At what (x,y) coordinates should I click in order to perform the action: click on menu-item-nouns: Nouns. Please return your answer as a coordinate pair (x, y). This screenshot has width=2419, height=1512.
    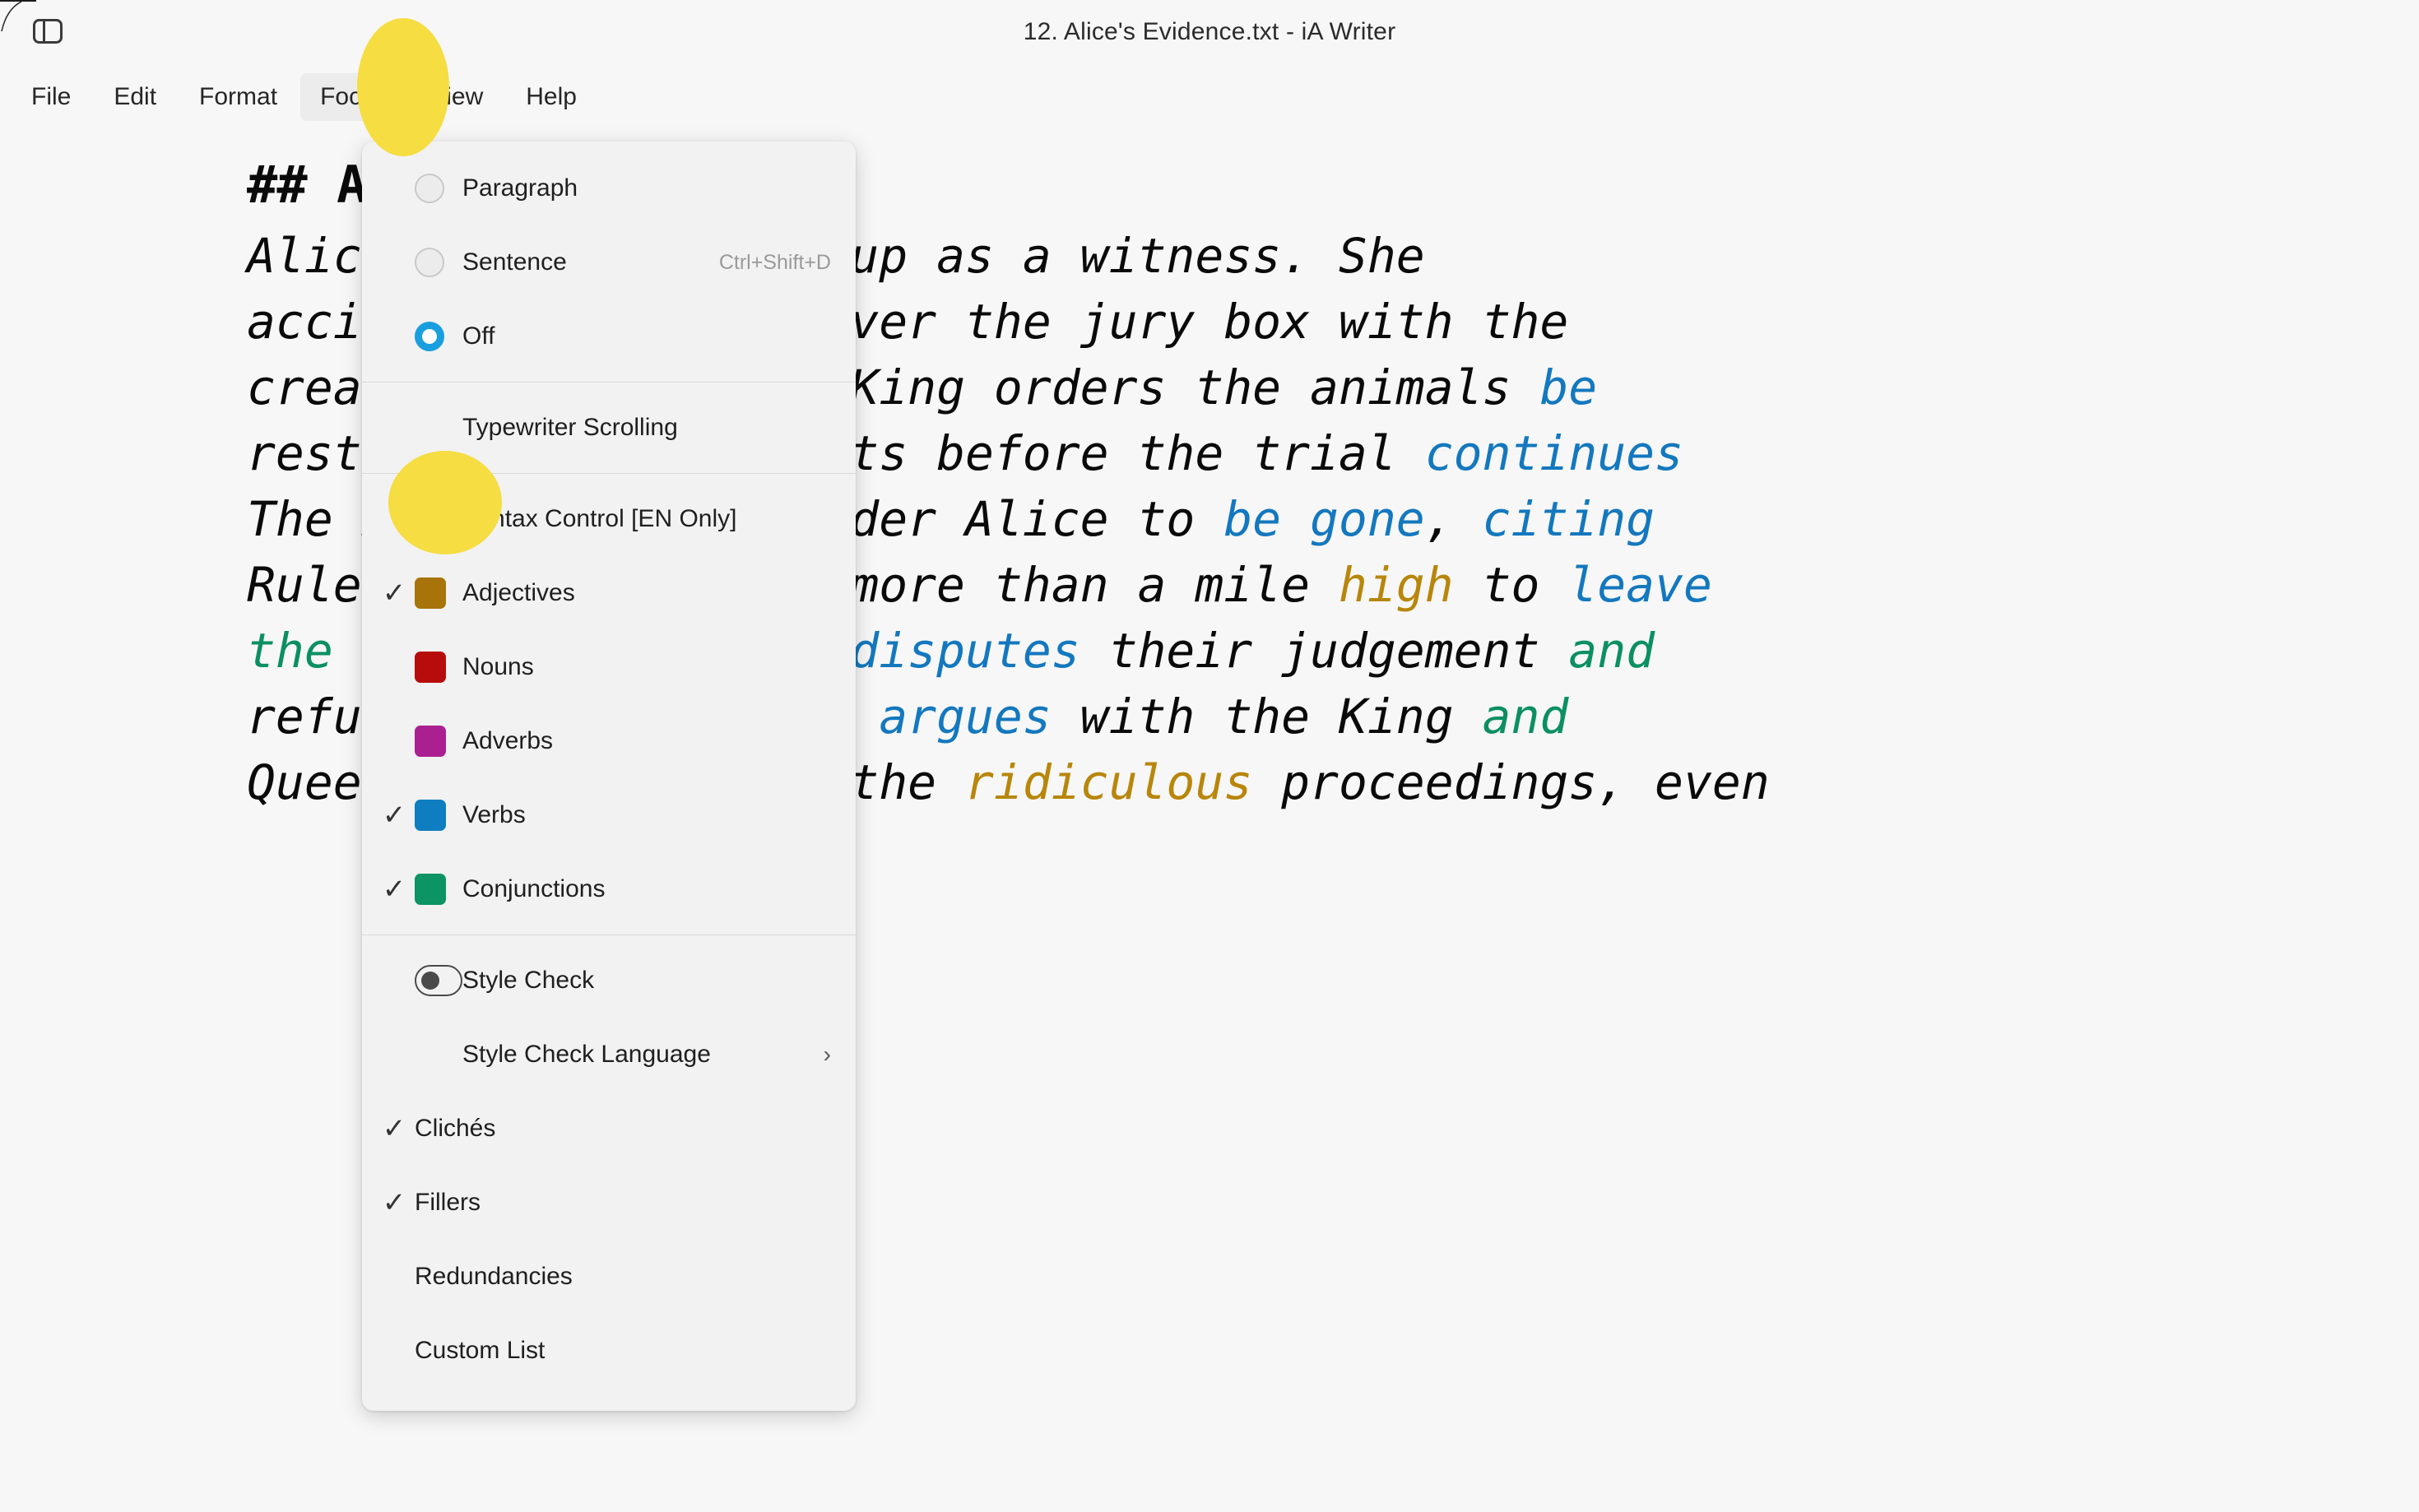
    Looking at the image, I should click on (609, 667).